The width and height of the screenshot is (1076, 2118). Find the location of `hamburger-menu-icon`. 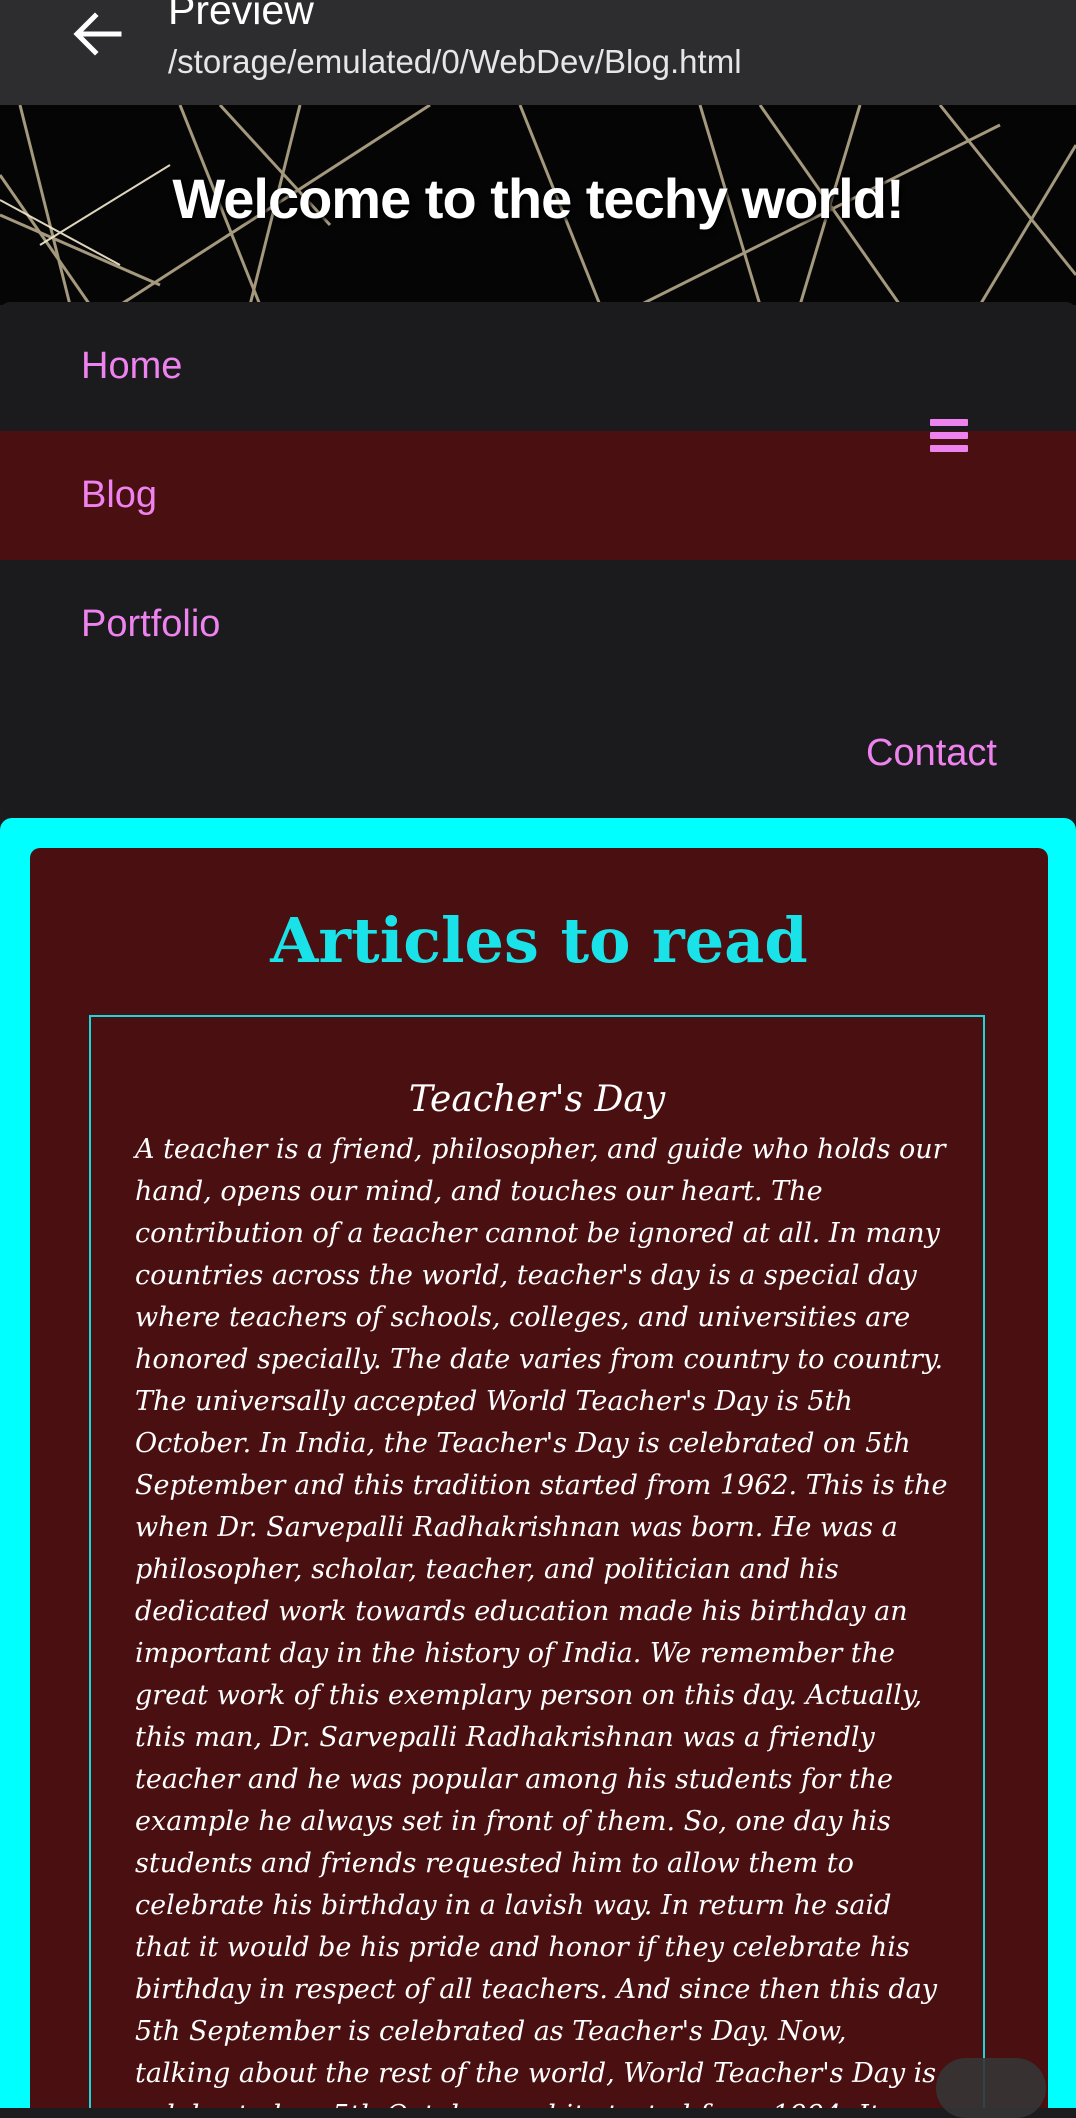

hamburger-menu-icon is located at coordinates (949, 436).